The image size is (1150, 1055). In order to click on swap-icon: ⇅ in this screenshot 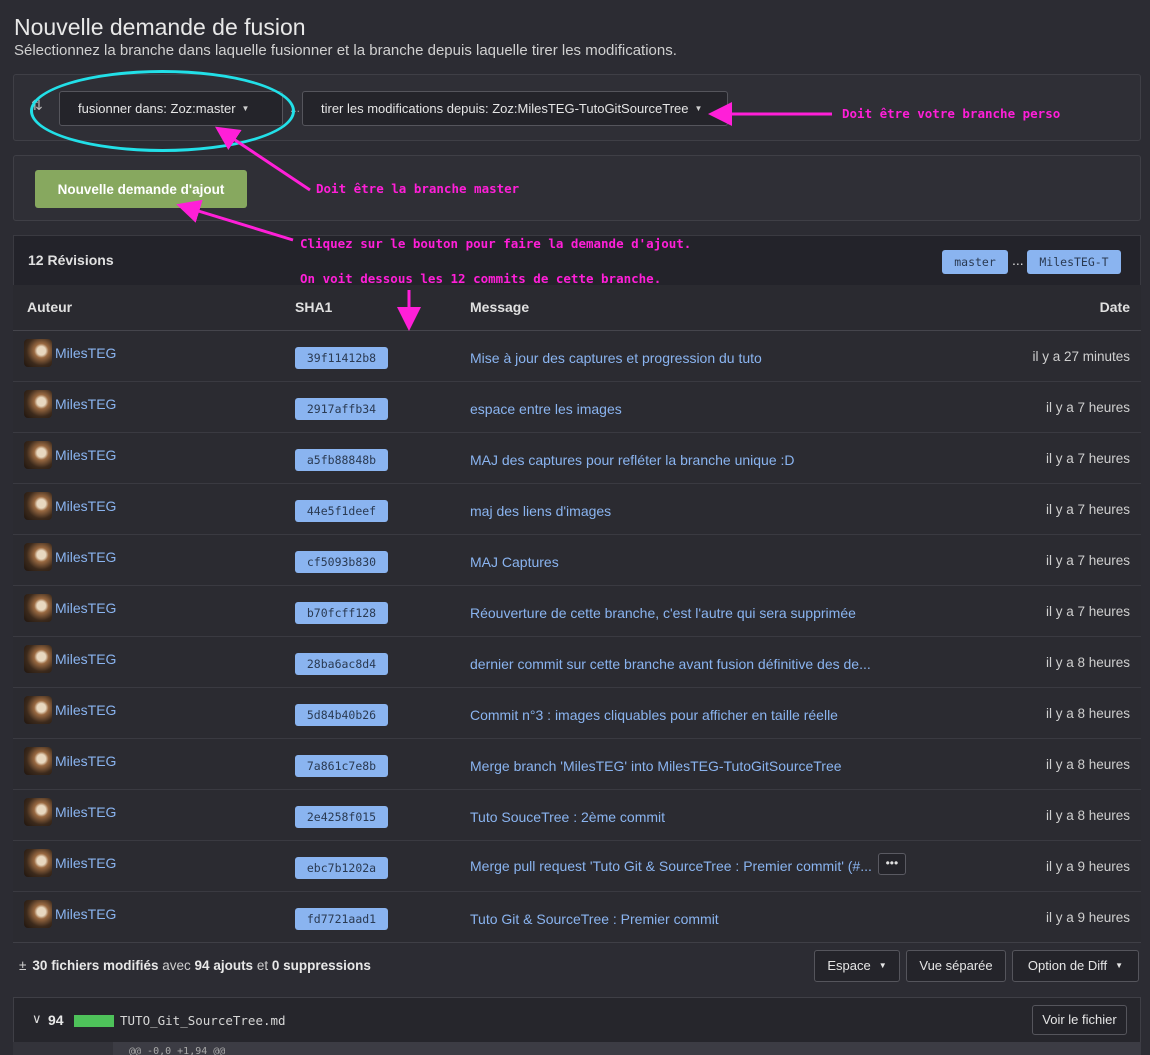, I will do `click(37, 105)`.